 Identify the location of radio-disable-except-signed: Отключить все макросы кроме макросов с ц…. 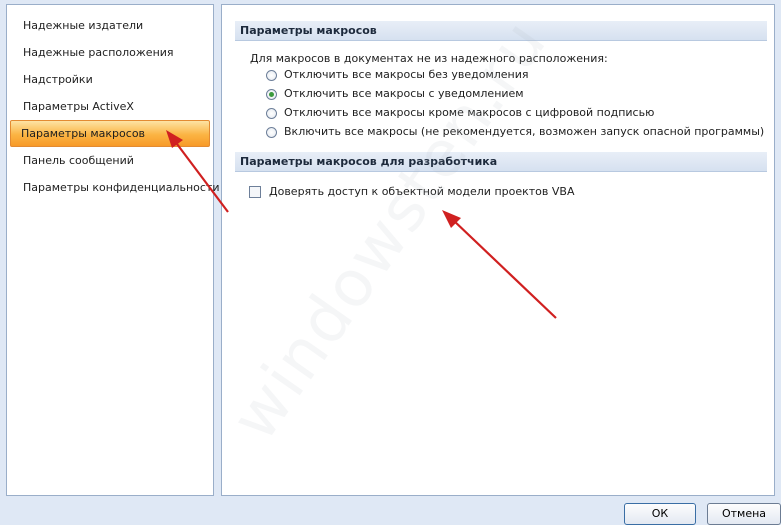
(460, 113).